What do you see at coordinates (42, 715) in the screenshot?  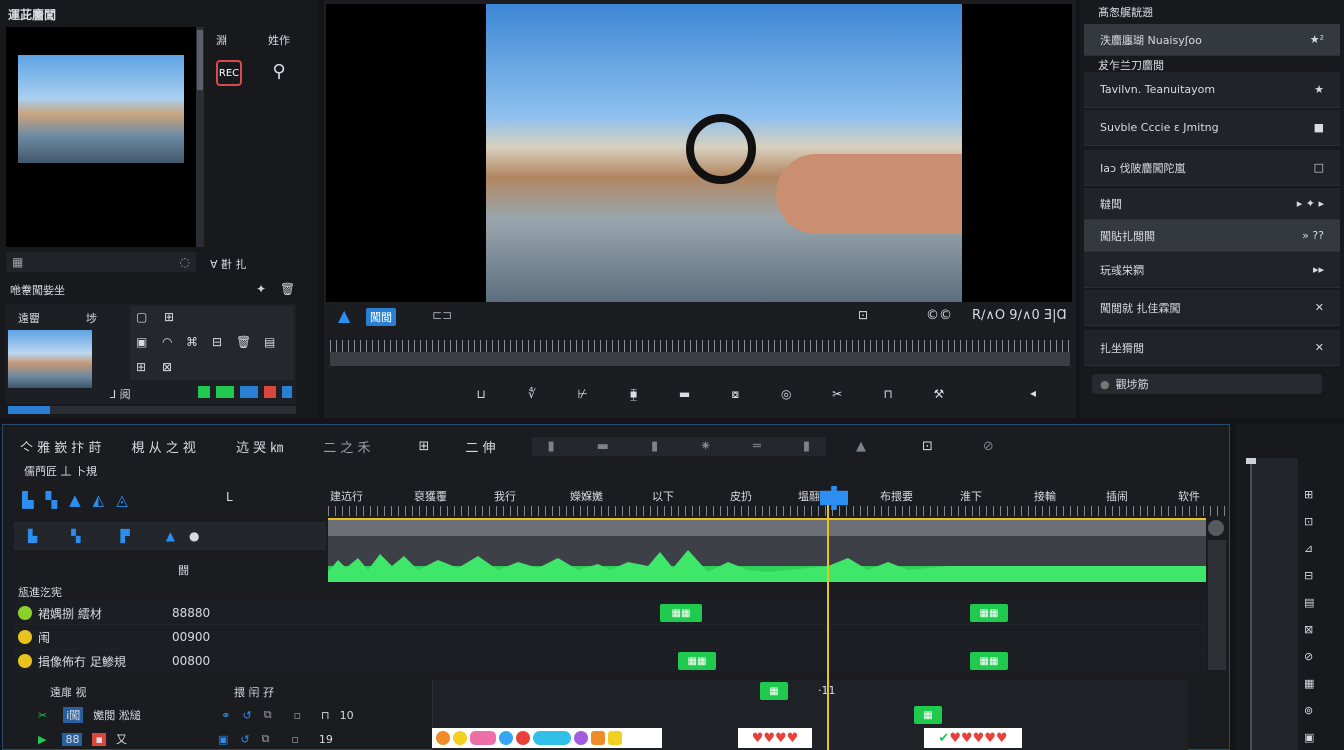 I see `sync-icon: ✂` at bounding box center [42, 715].